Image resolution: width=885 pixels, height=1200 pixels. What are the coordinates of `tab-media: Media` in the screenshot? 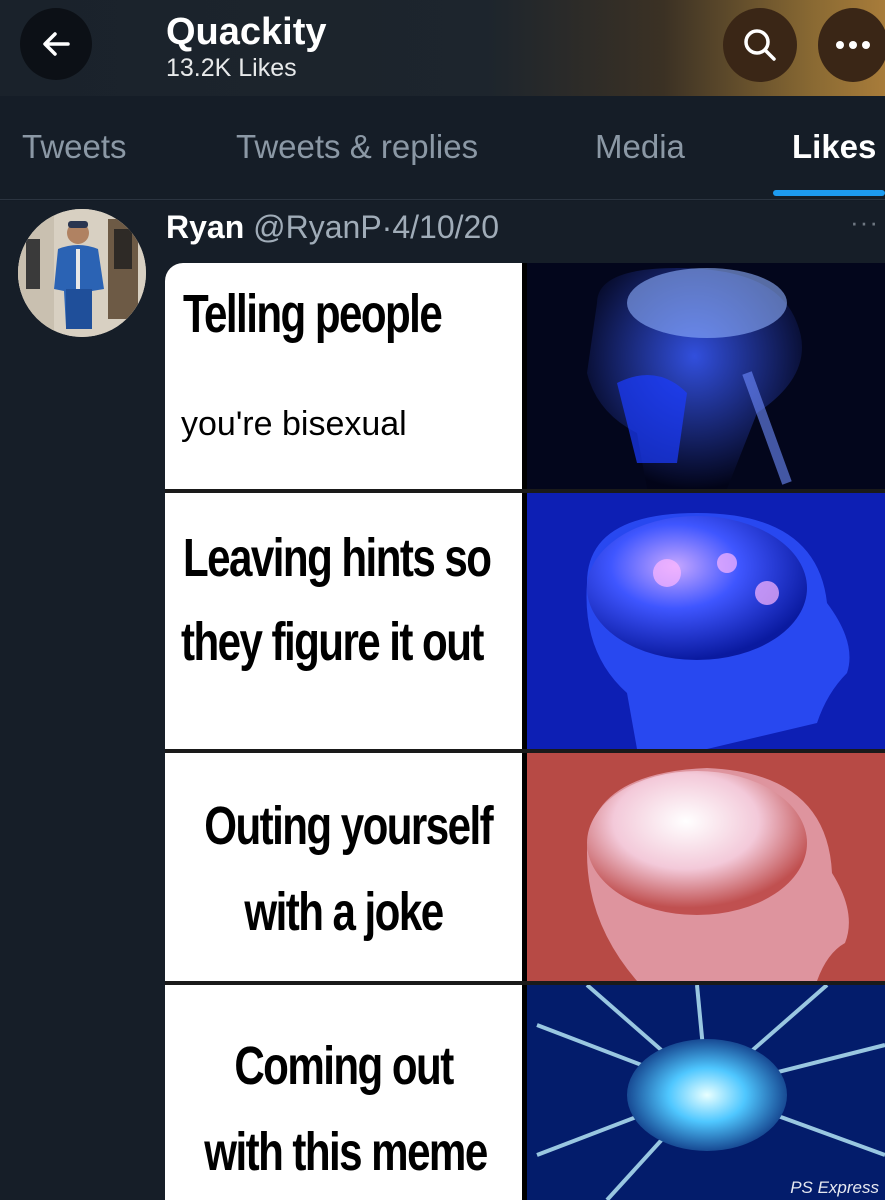 It's located at (640, 147).